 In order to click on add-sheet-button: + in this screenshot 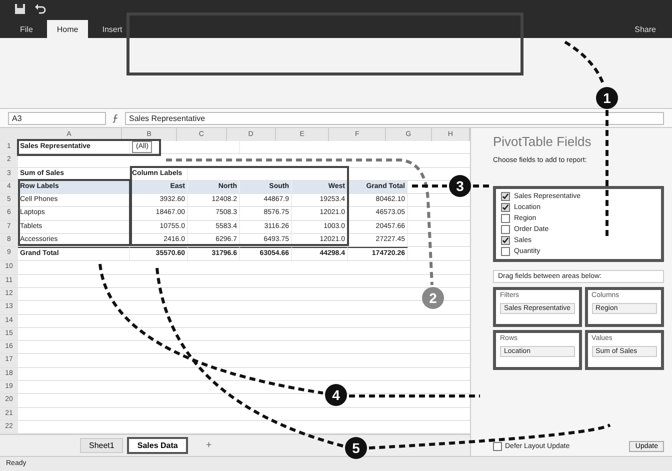, I will do `click(209, 445)`.